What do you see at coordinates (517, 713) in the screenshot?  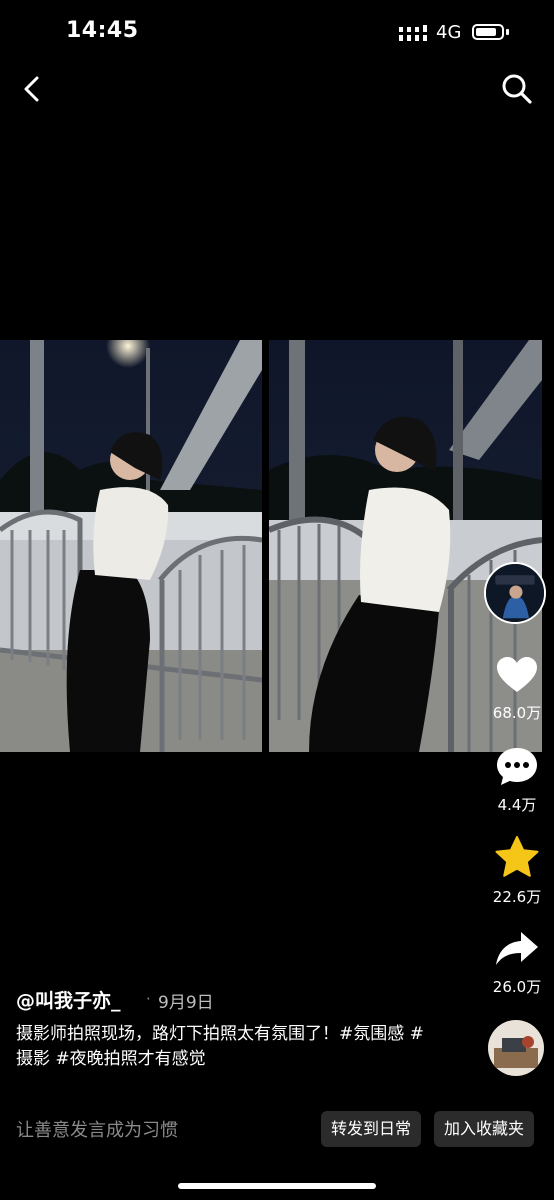 I see `like-count: 68.0万` at bounding box center [517, 713].